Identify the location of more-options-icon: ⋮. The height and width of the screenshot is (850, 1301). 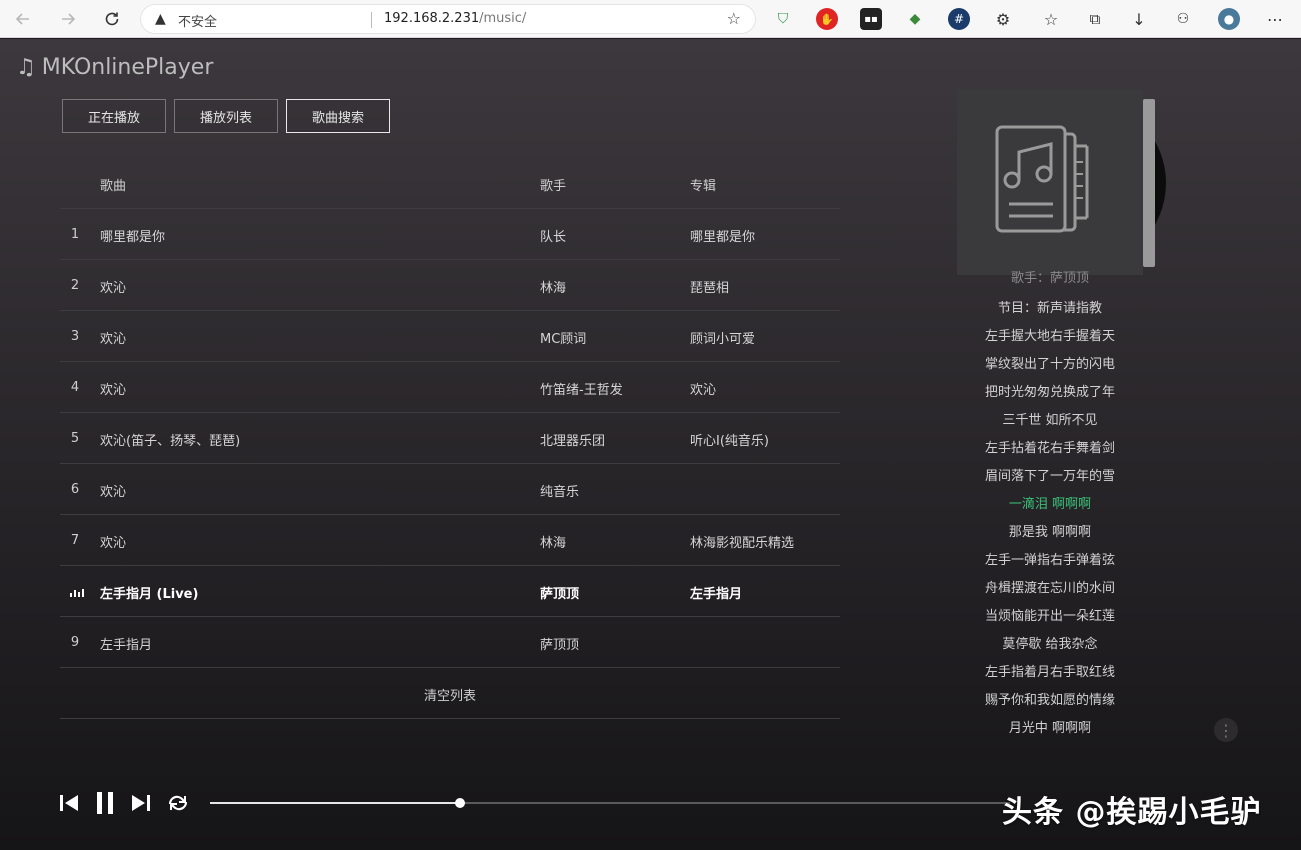
(1226, 730).